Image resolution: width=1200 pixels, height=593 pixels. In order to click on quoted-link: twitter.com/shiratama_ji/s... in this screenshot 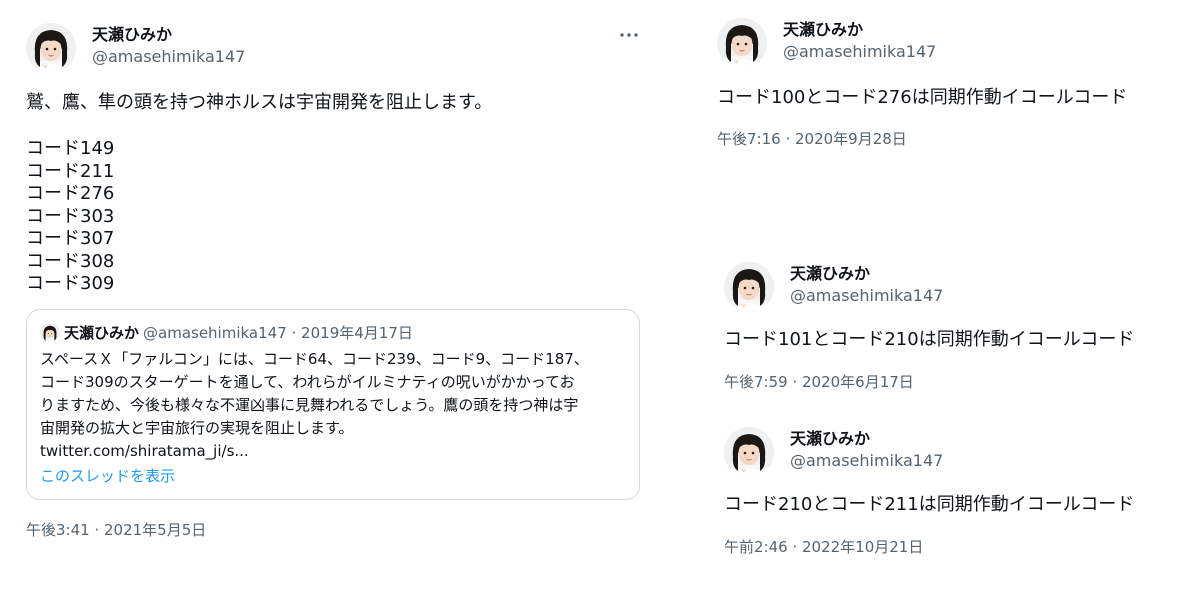, I will do `click(335, 451)`.